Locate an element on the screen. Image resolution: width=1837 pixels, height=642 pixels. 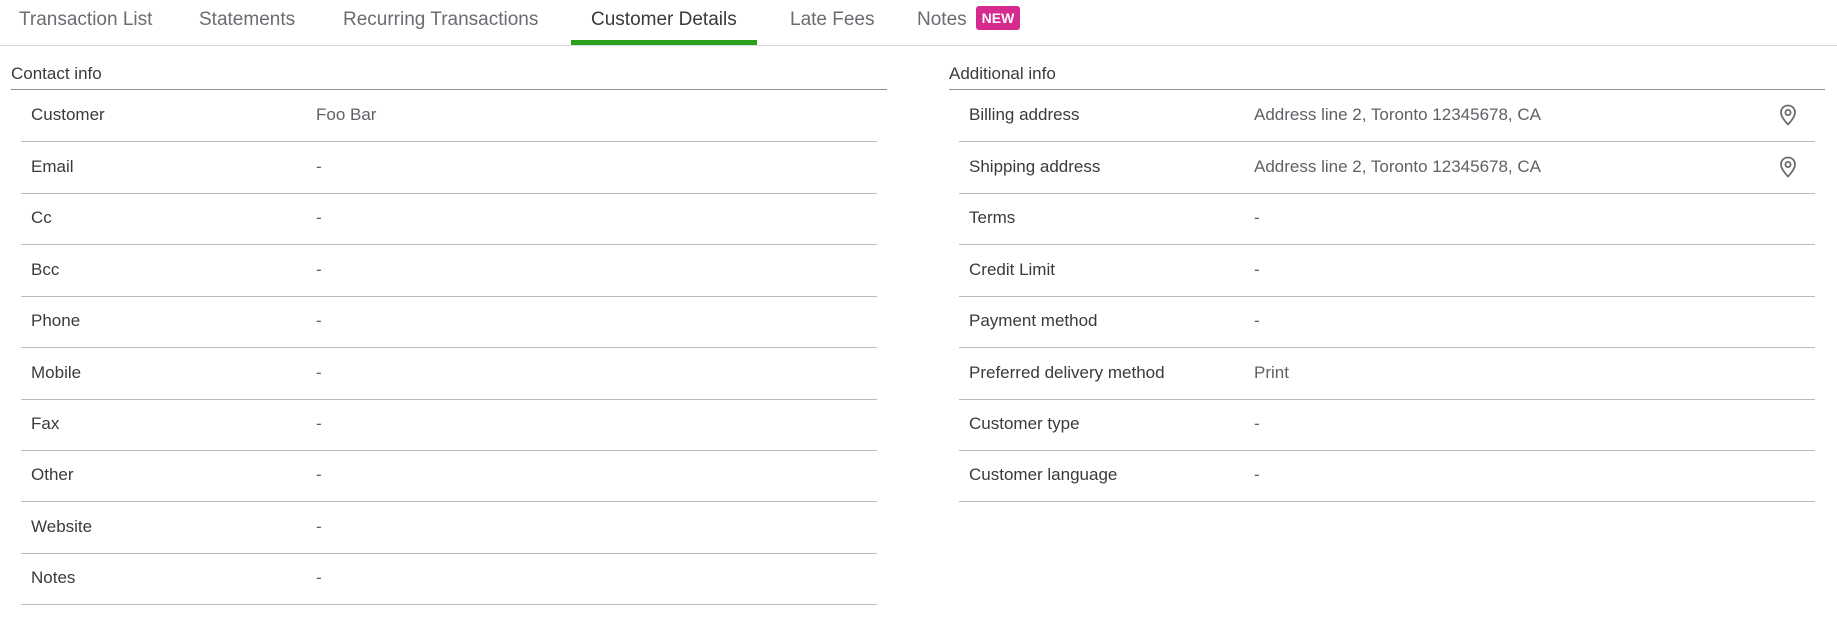
customer-name-value: Foo Bar is located at coordinates (346, 114).